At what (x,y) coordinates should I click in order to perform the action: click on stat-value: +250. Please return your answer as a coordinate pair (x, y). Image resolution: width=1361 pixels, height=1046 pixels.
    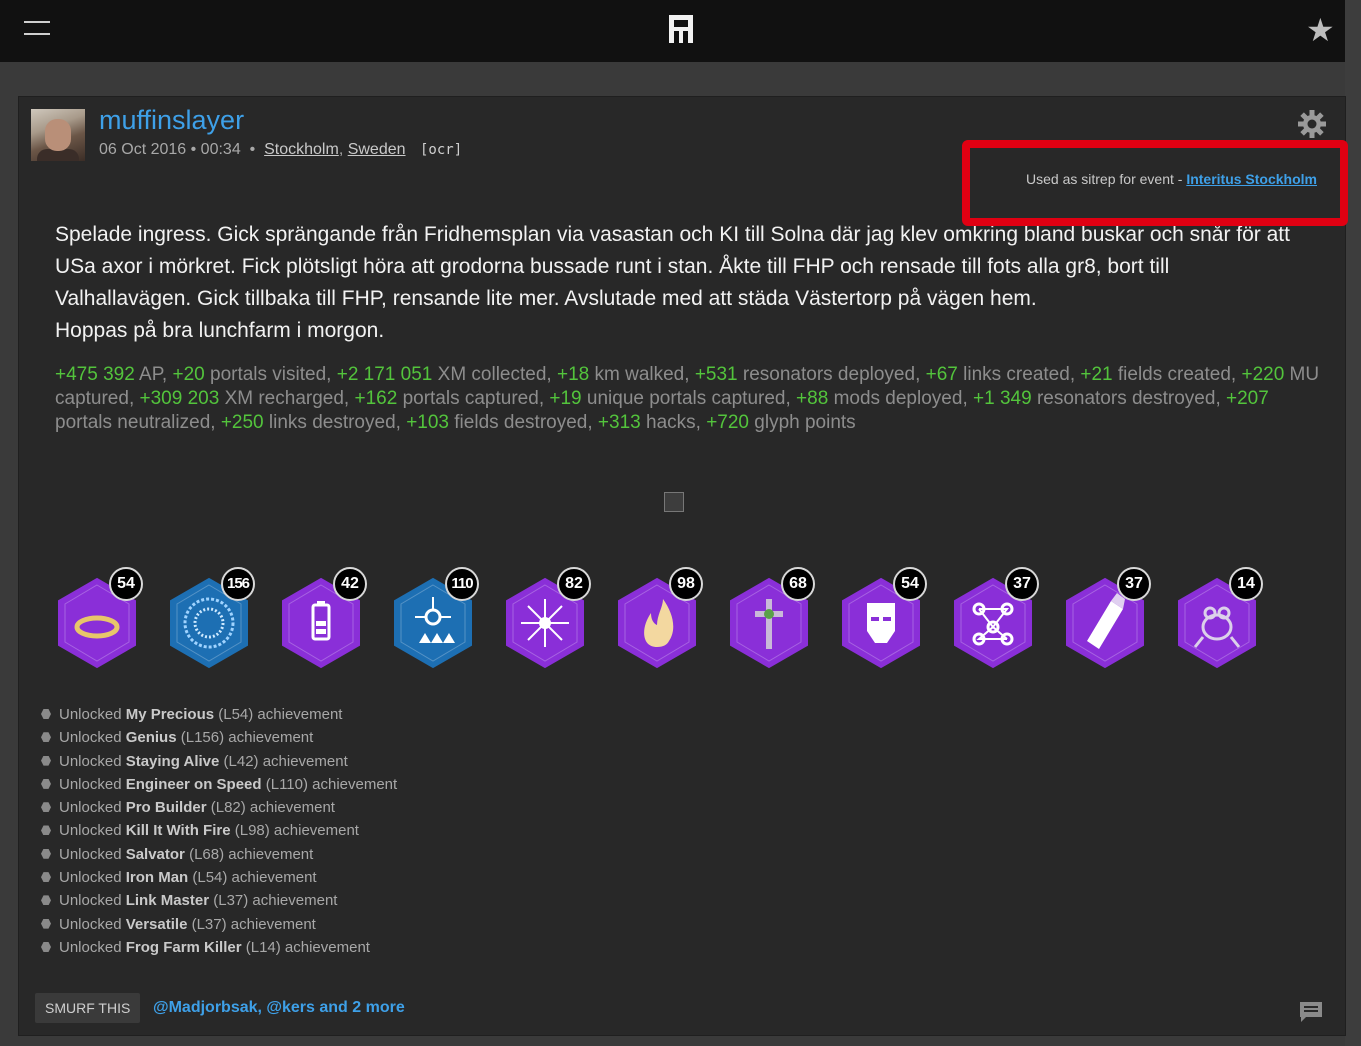
    Looking at the image, I should click on (242, 422).